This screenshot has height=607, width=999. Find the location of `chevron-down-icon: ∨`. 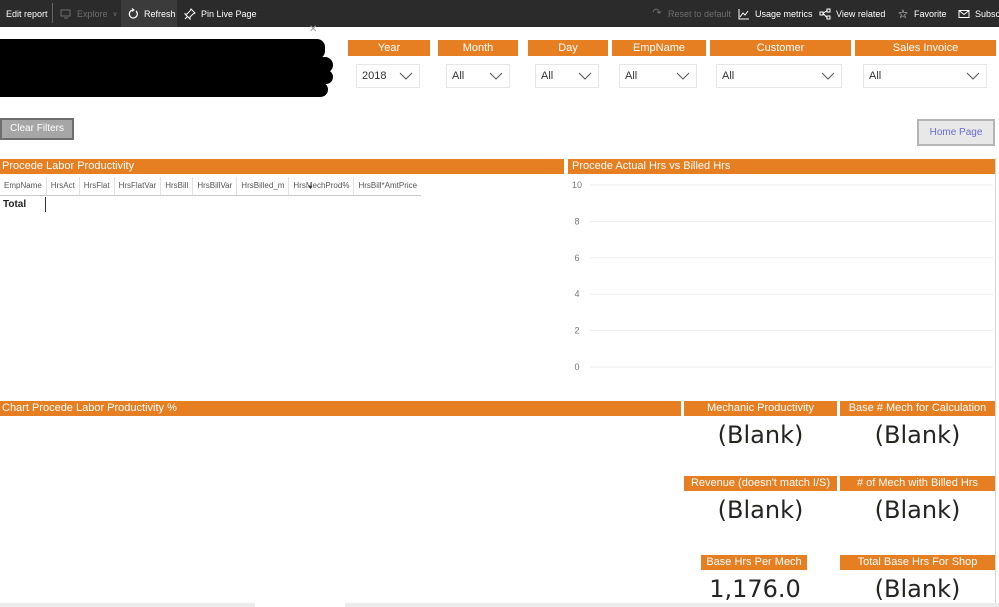

chevron-down-icon: ∨ is located at coordinates (115, 14).